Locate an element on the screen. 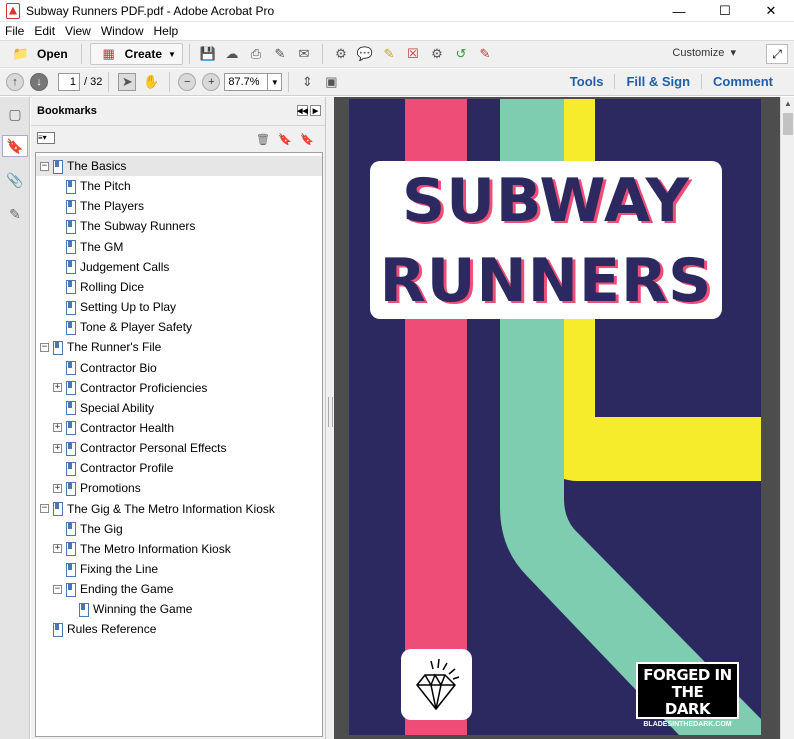 Image resolution: width=794 pixels, height=739 pixels. open-button: 📁 Open is located at coordinates (38, 54).